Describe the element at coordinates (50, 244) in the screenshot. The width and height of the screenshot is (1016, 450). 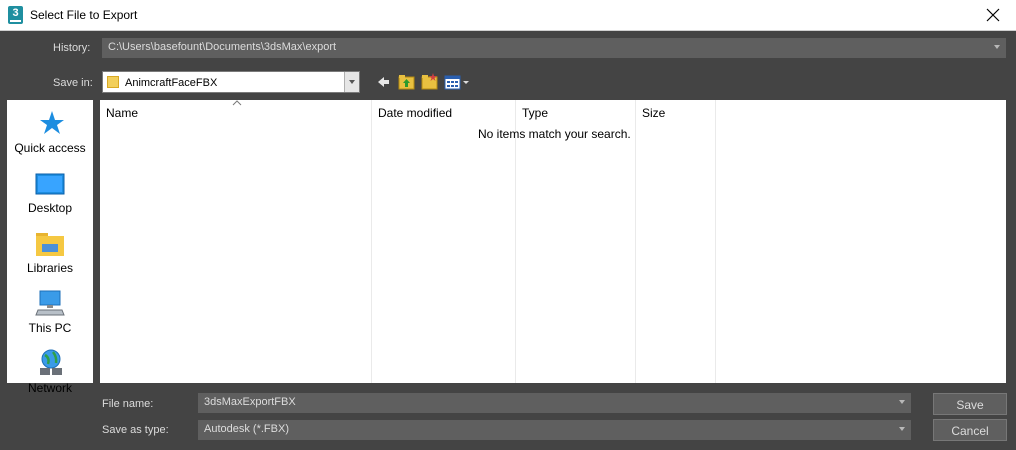
I see `libraries-icon` at that location.